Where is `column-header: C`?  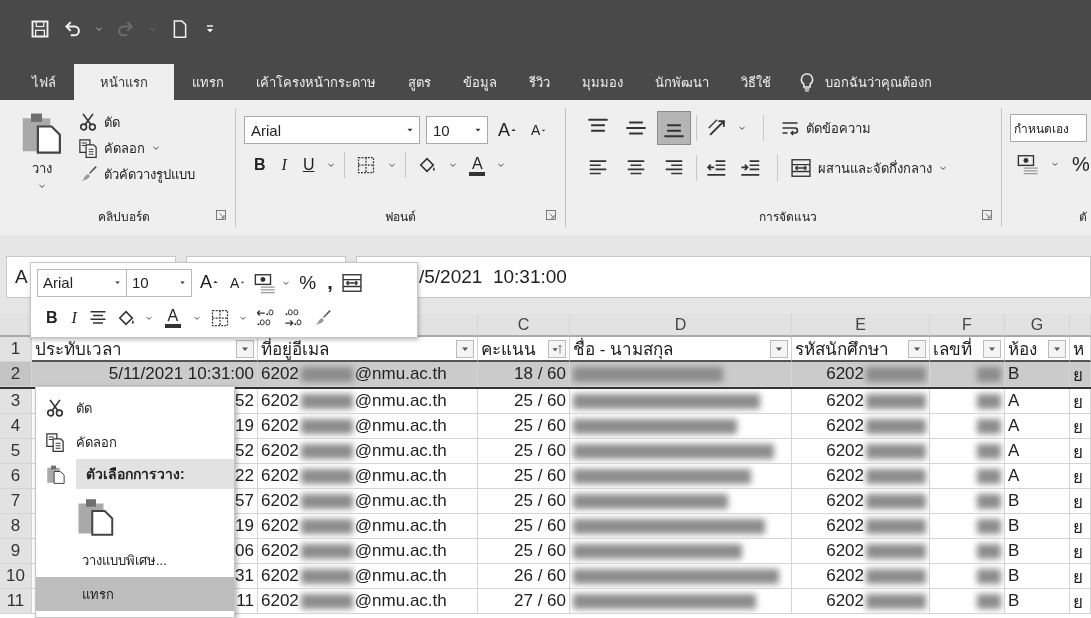
column-header: C is located at coordinates (524, 325).